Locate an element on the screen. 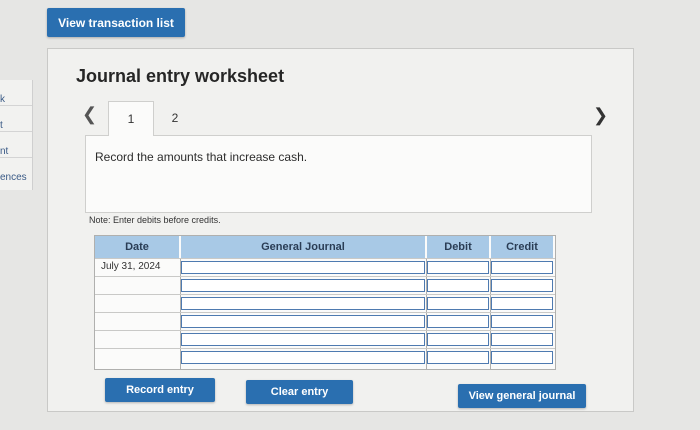 Image resolution: width=700 pixels, height=430 pixels. view-transaction-list-button: View transaction list is located at coordinates (116, 22).